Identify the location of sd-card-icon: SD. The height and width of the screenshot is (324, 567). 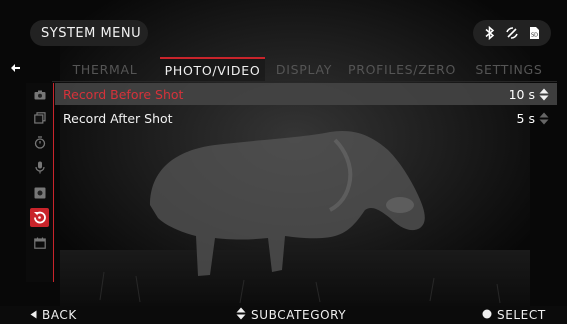
(534, 33).